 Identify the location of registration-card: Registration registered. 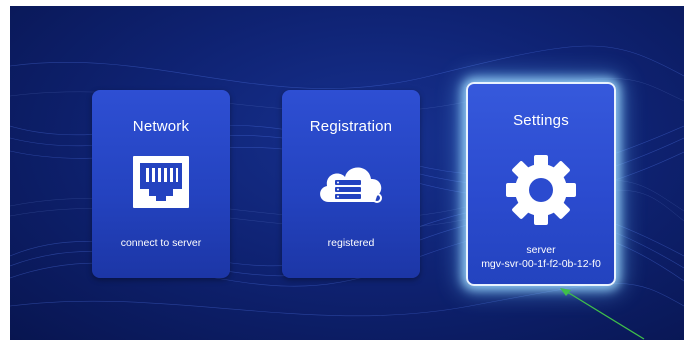
(351, 184).